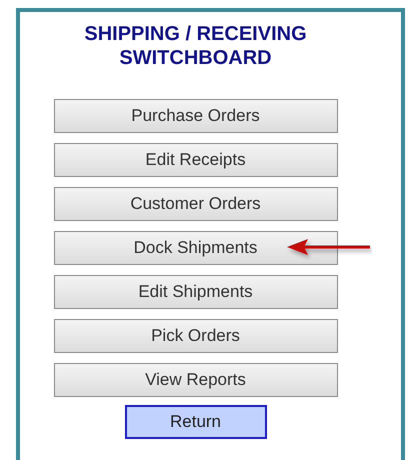 The width and height of the screenshot is (409, 460). What do you see at coordinates (195, 422) in the screenshot?
I see `return-button: Return` at bounding box center [195, 422].